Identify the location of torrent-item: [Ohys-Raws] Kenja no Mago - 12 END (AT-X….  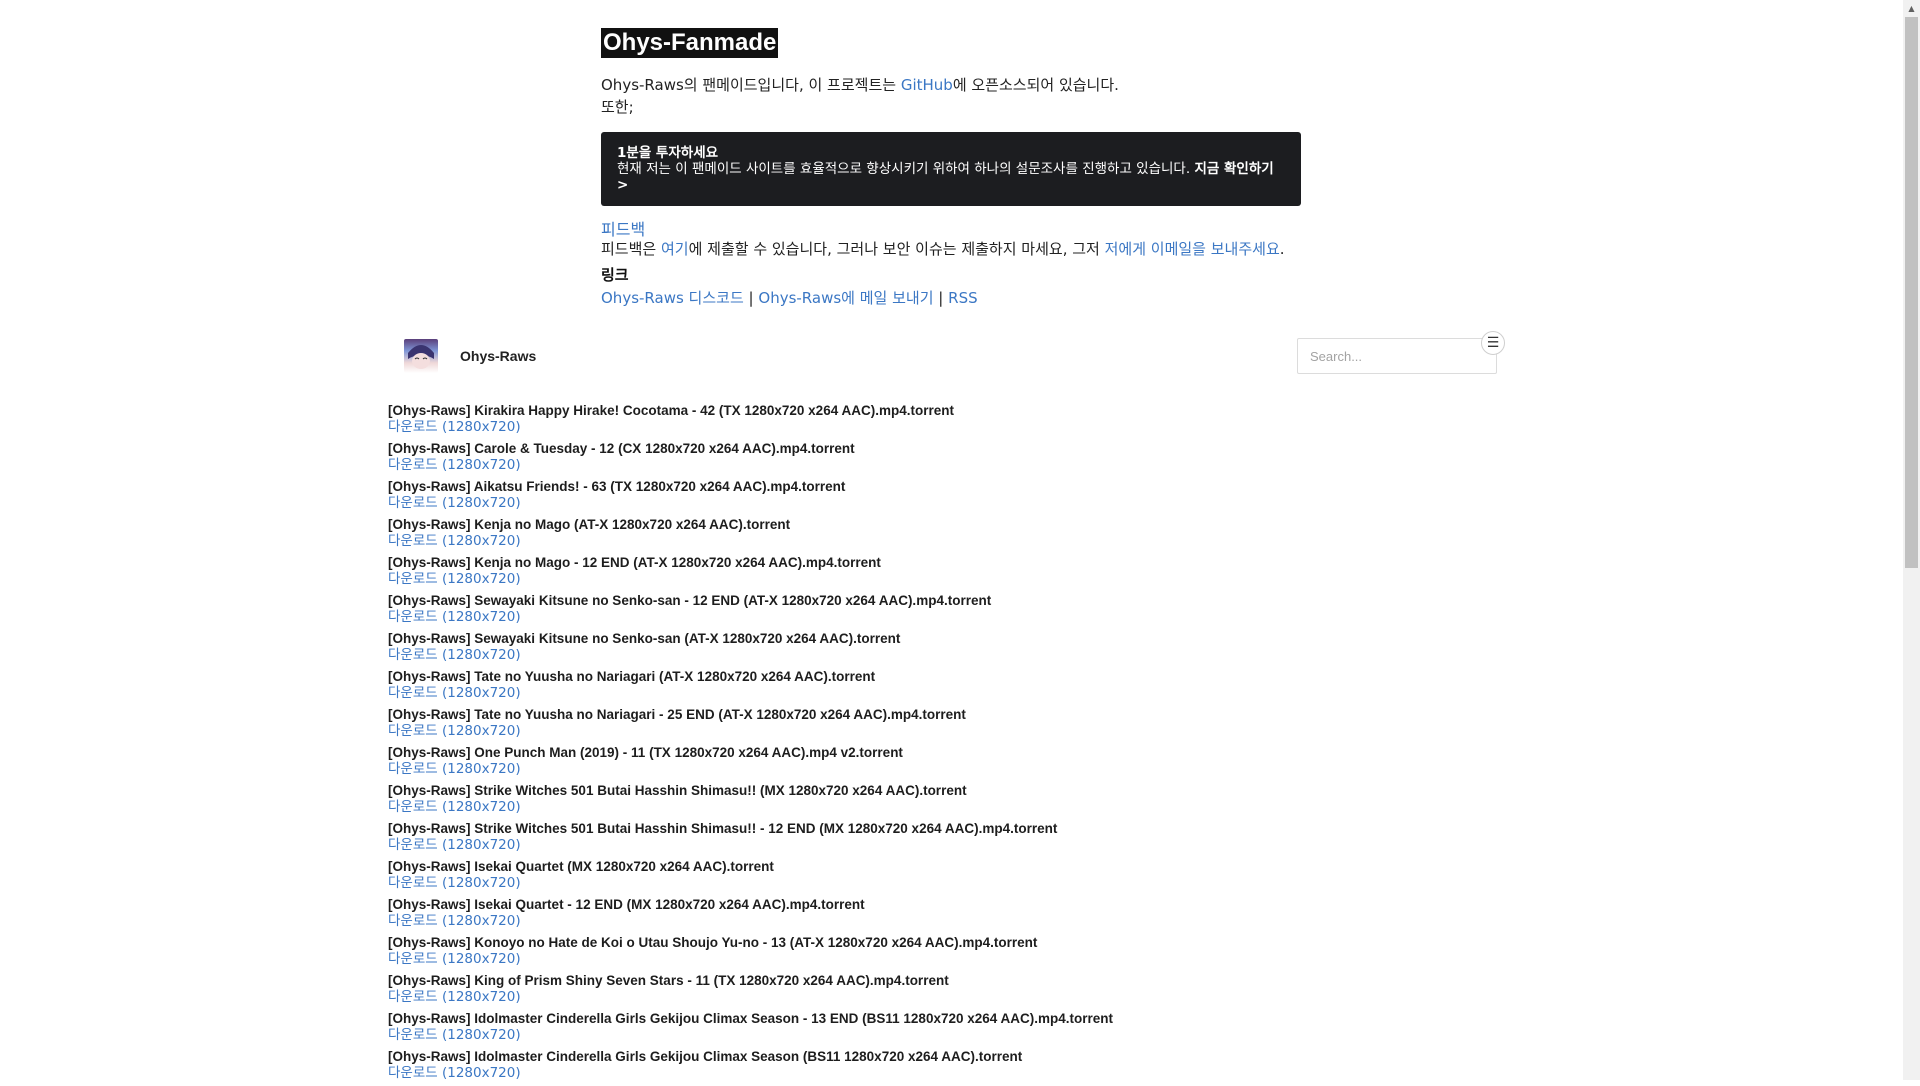
(938, 573).